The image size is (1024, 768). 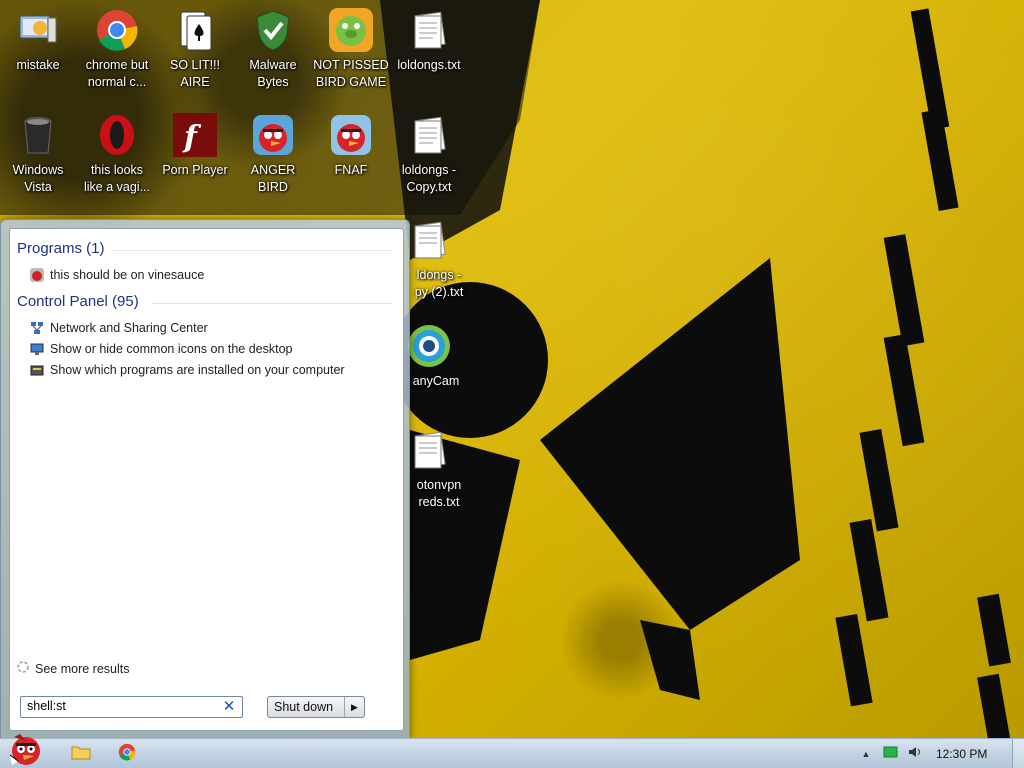 I want to click on desktop-icon-malwarebytes: Malware Bytes, so click(x=273, y=48).